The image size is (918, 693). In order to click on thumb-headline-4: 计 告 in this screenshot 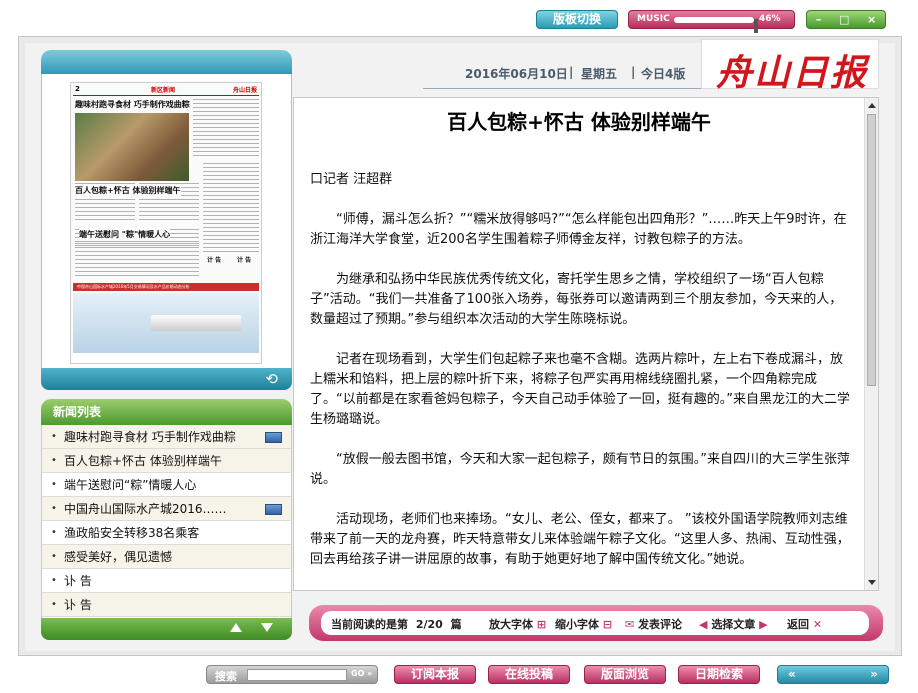, I will do `click(214, 259)`.